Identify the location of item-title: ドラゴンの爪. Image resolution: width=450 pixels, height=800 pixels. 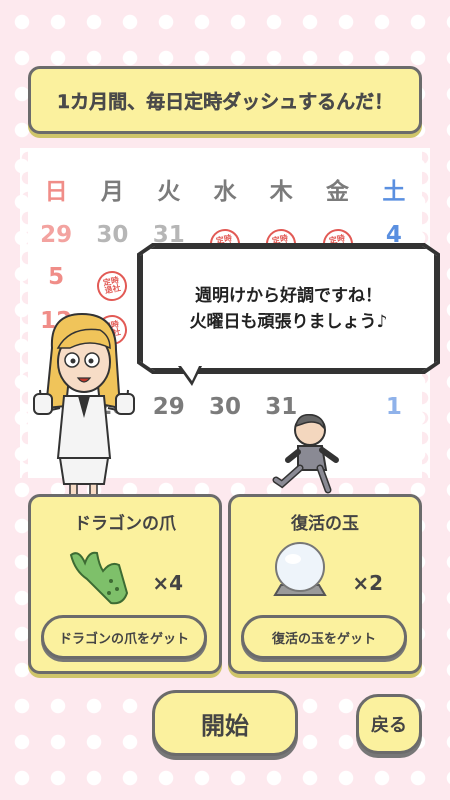
(125, 524).